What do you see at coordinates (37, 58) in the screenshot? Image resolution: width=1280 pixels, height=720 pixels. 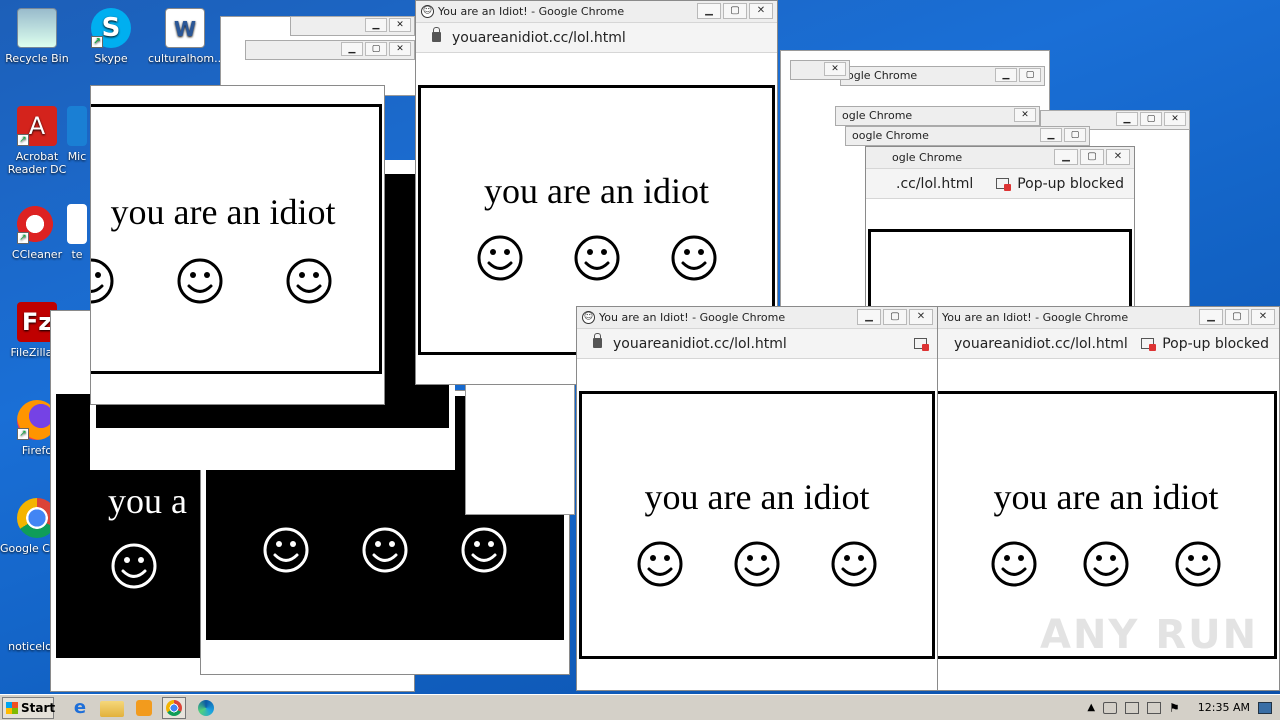 I see `desktop-icon-label: Recycle Bin` at bounding box center [37, 58].